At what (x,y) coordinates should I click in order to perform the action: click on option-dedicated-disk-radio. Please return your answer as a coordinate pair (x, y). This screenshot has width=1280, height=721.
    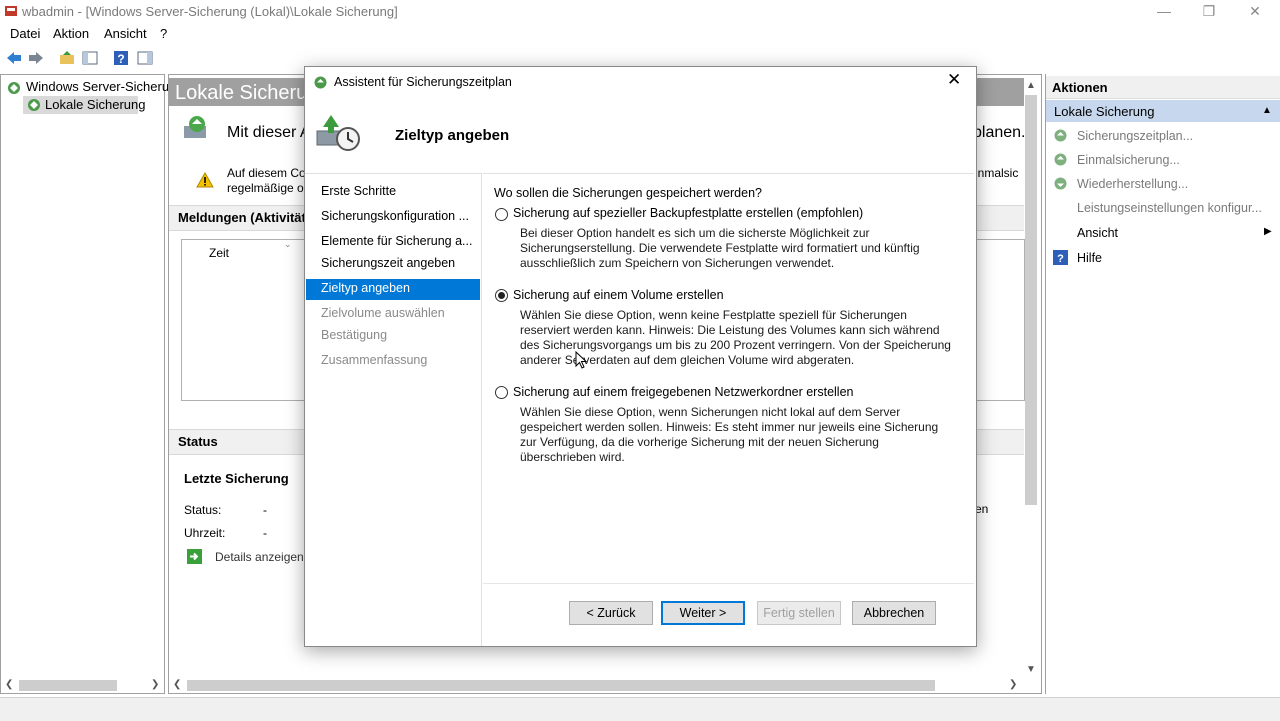
    Looking at the image, I should click on (501, 214).